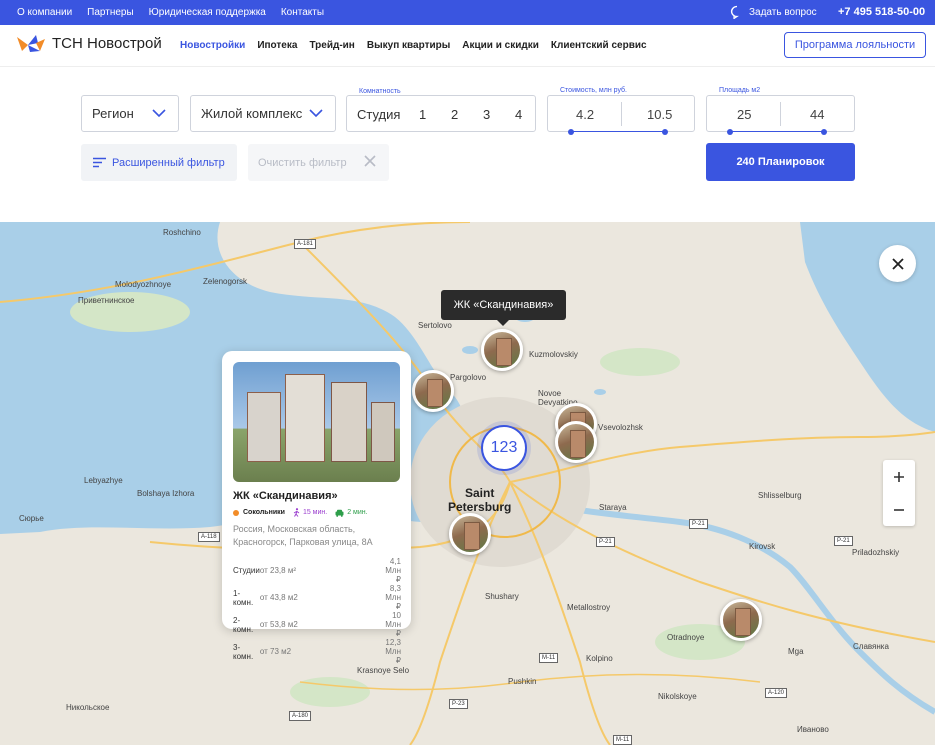  Describe the element at coordinates (383, 670) in the screenshot. I see `map-label-krasnoye-selo: Krasnoye Selo` at that location.